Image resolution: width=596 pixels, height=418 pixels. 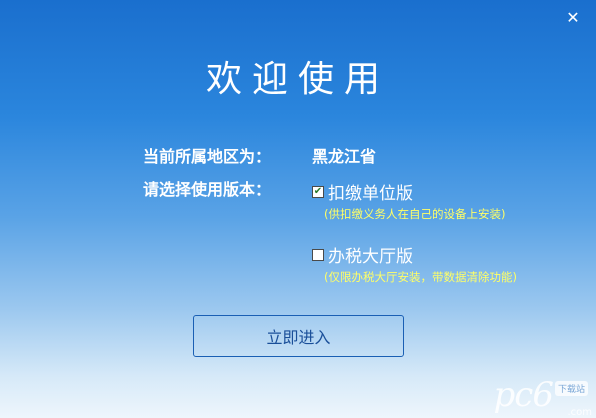 I want to click on watermark-badge: 下载站, so click(x=571, y=388).